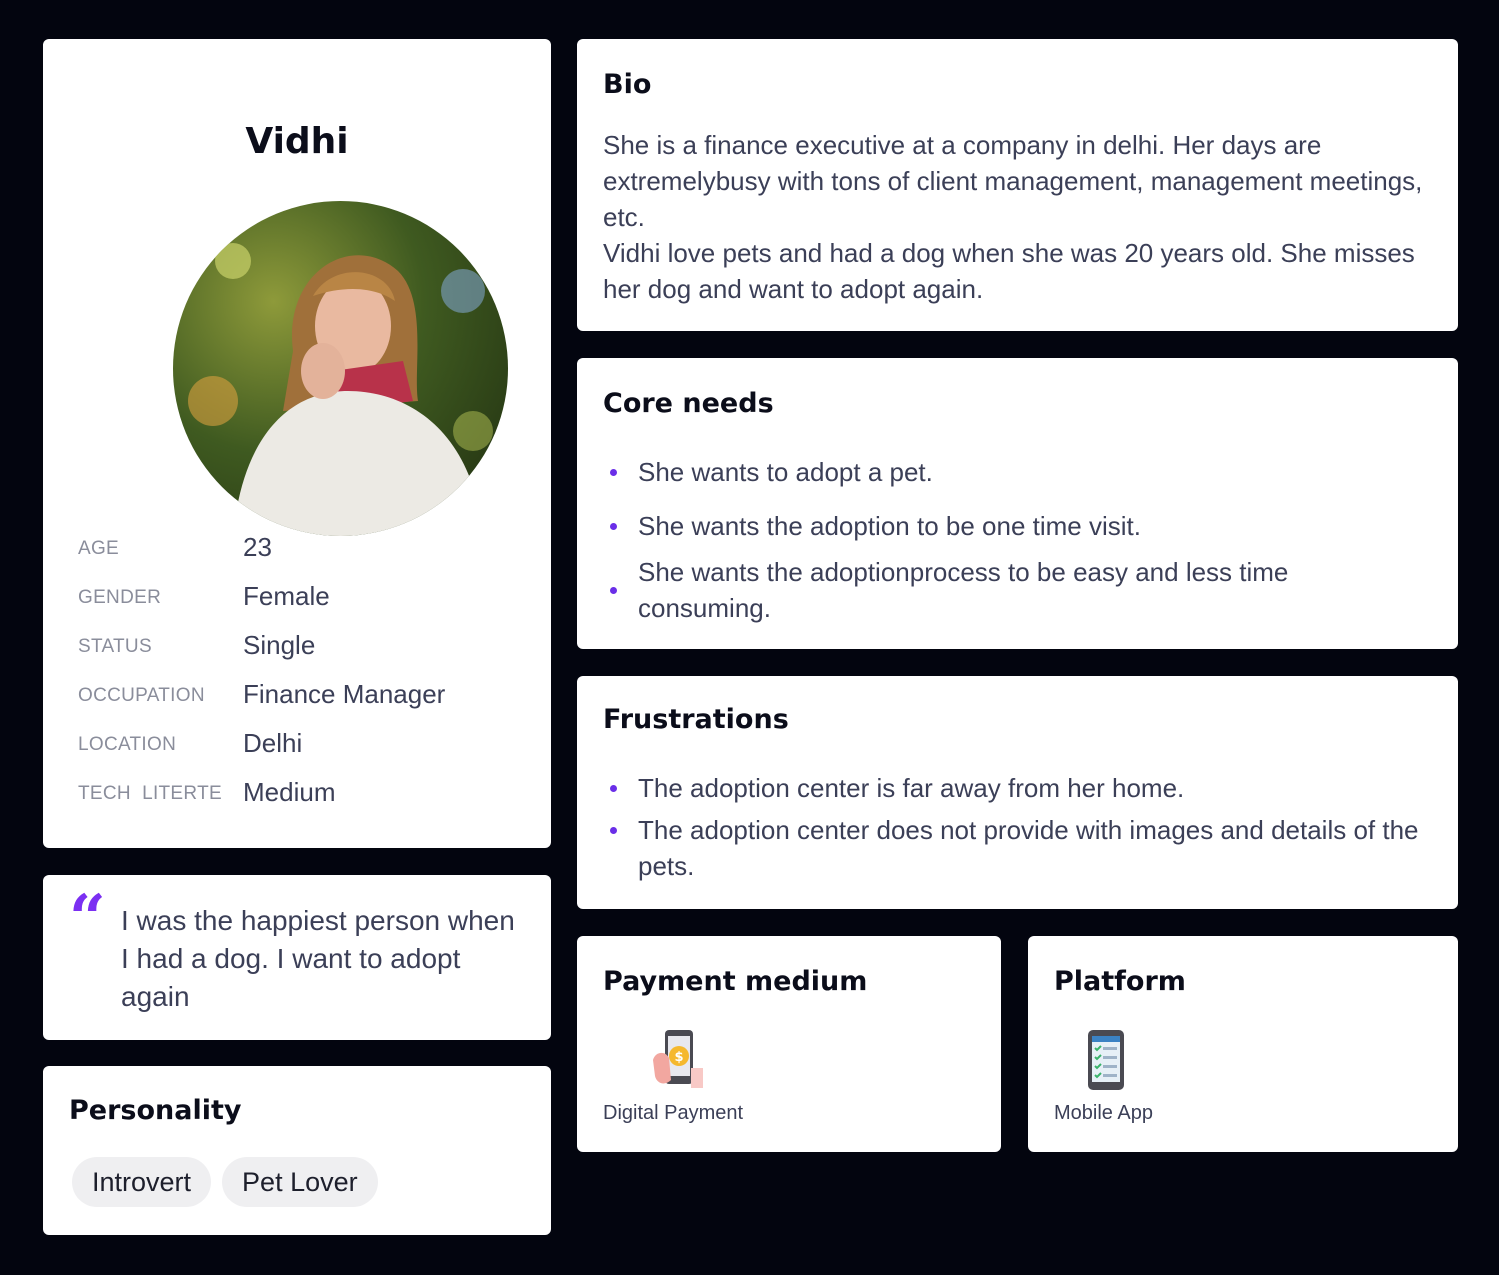 The height and width of the screenshot is (1275, 1499). Describe the element at coordinates (300, 1182) in the screenshot. I see `trait-chip: Pet Lover` at that location.